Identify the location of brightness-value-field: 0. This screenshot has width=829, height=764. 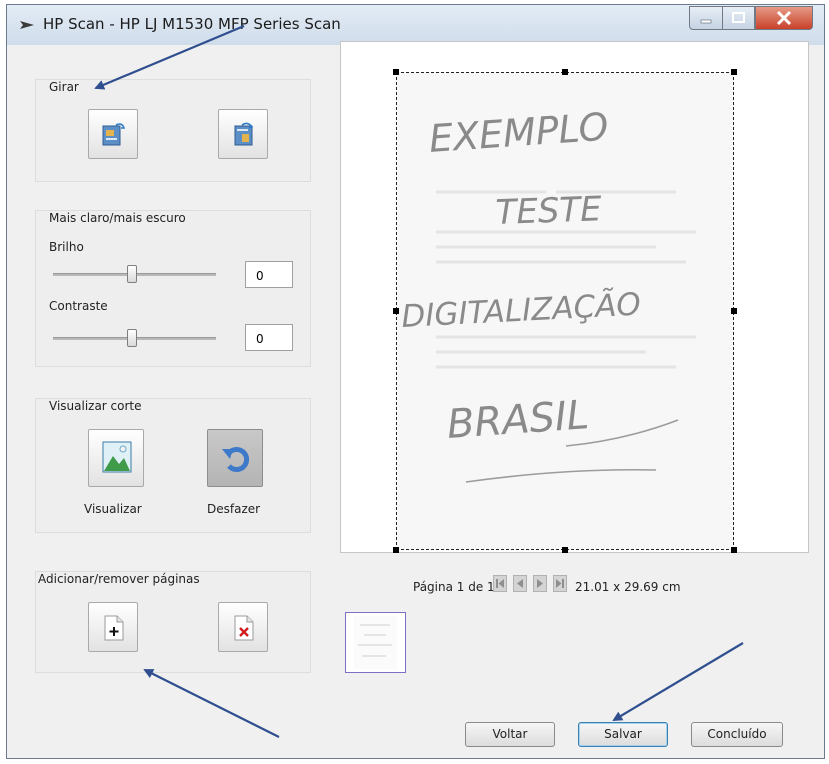
(269, 274).